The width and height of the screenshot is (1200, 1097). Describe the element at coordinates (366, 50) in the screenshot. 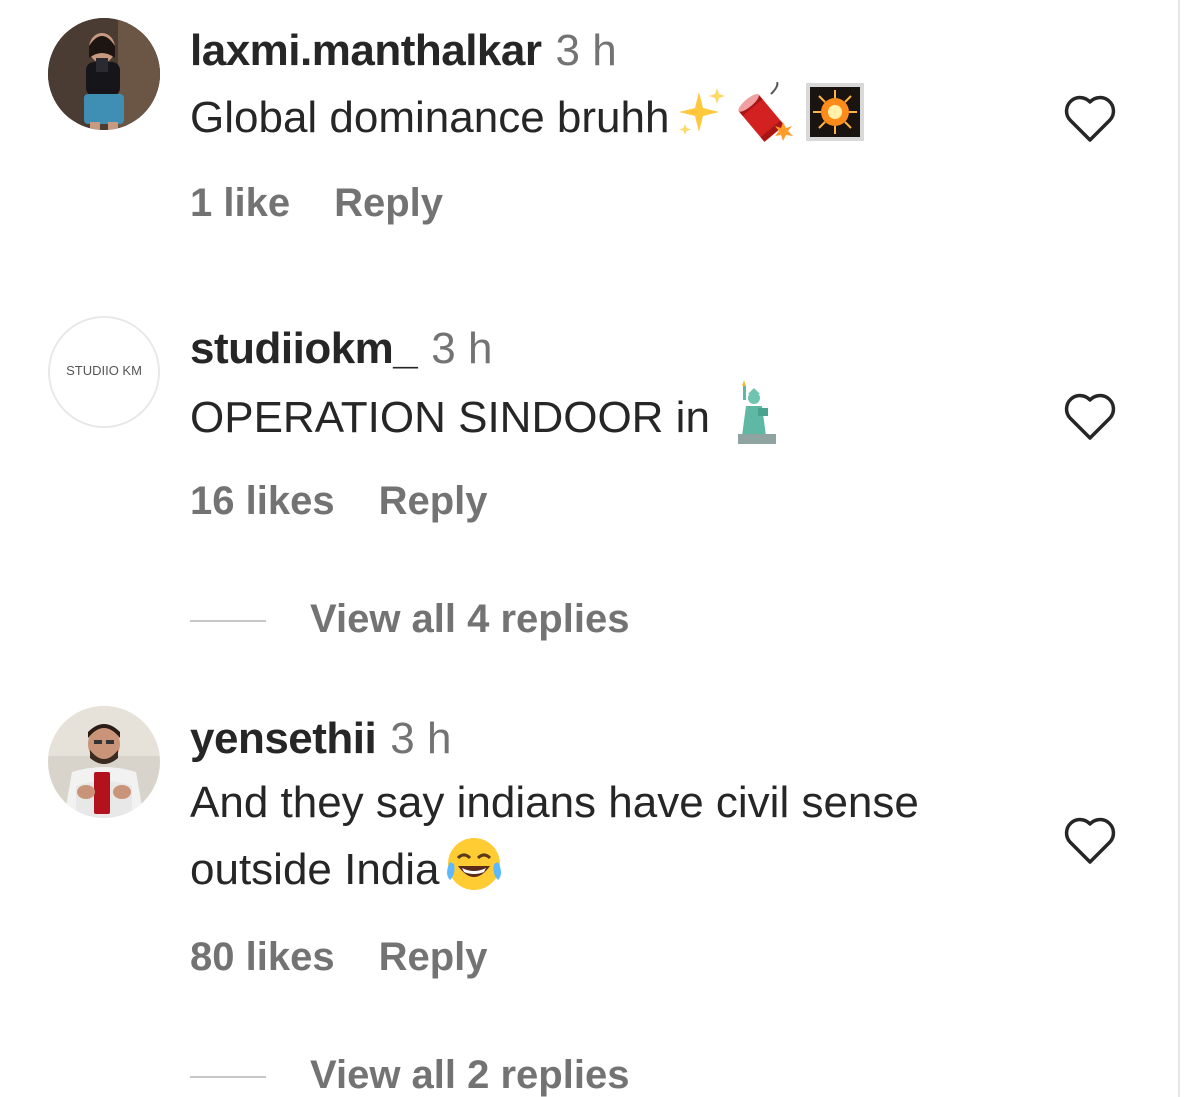

I see `username-link: laxmi.manthalkar` at that location.